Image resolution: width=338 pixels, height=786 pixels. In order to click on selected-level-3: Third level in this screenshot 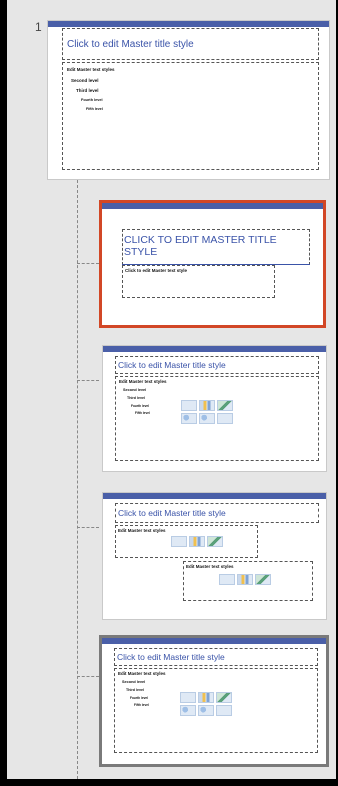, I will do `click(135, 690)`.